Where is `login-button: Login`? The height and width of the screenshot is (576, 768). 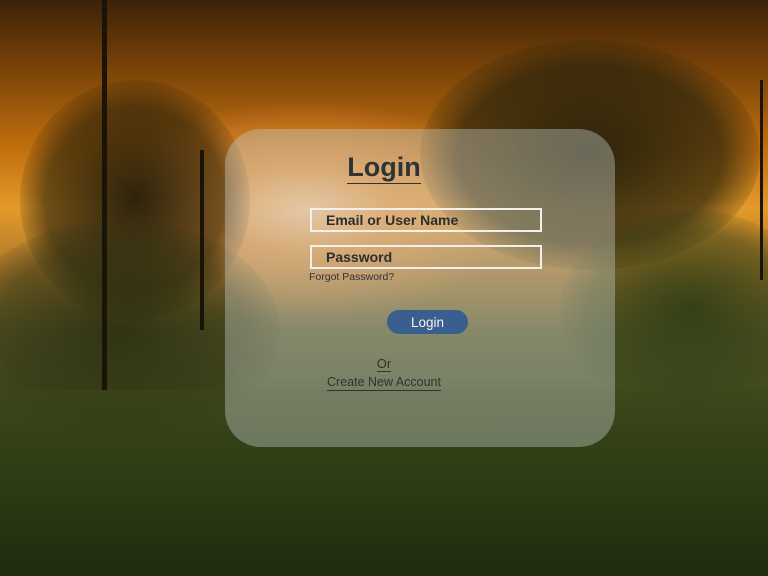 login-button: Login is located at coordinates (427, 322).